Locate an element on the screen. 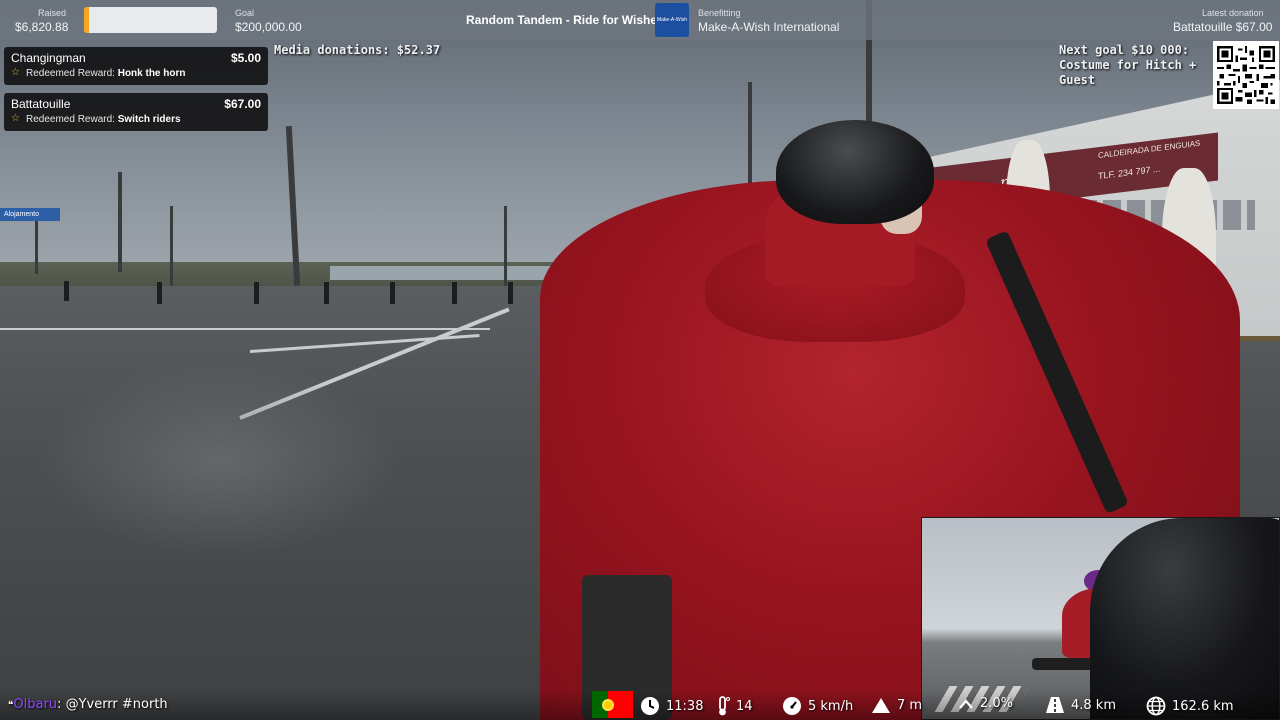 This screenshot has width=1280, height=720. latest-donation-label: Latest donation is located at coordinates (1233, 13).